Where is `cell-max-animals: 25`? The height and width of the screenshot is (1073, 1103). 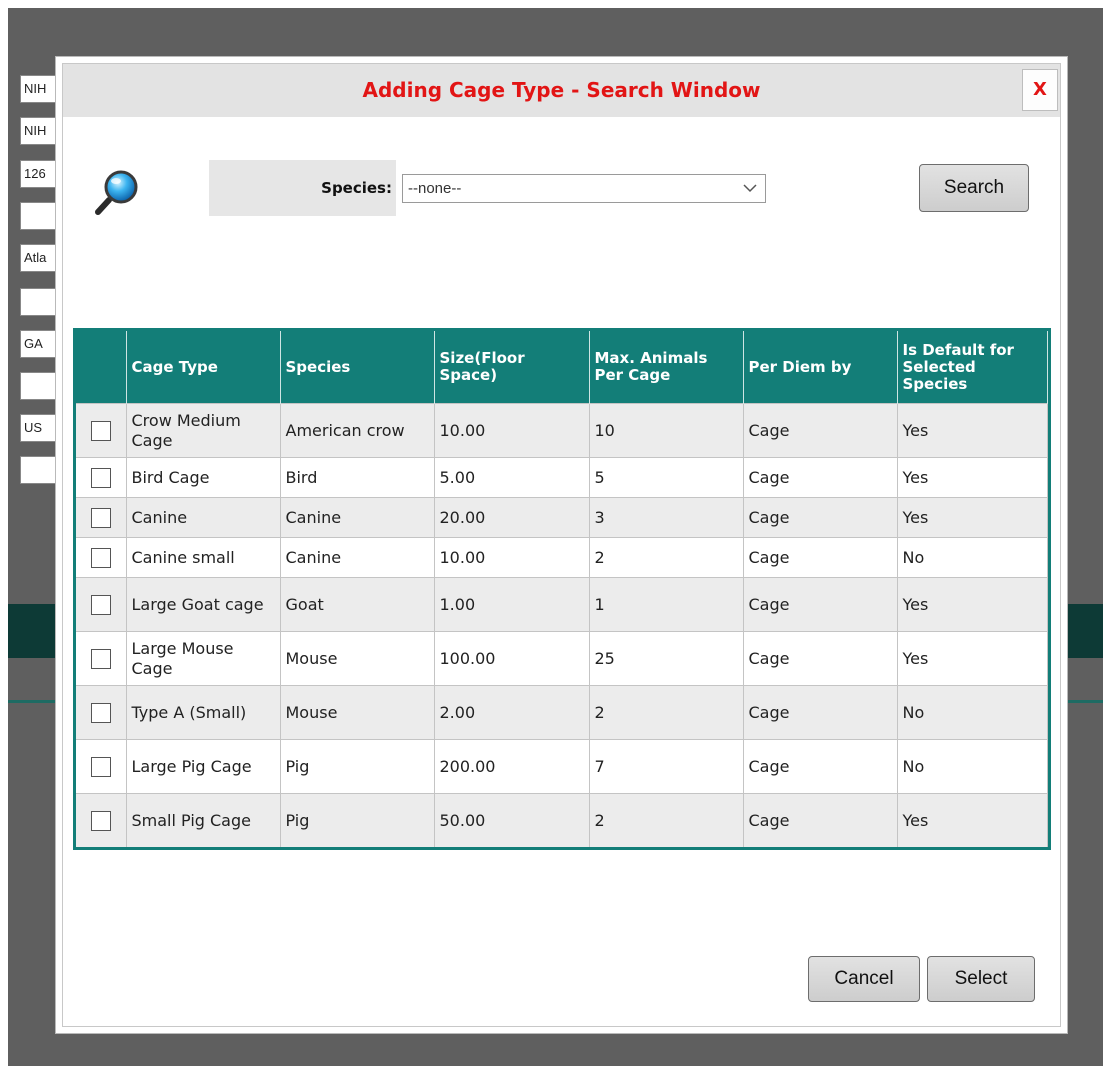
cell-max-animals: 25 is located at coordinates (666, 658).